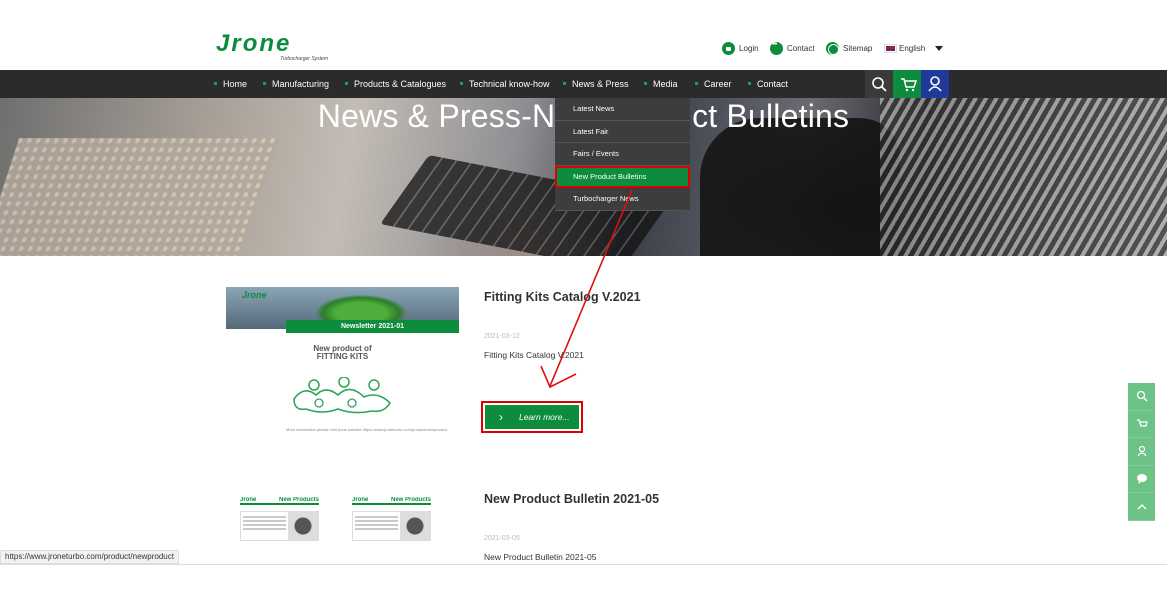 Image resolution: width=1167 pixels, height=600 pixels. I want to click on language-selector: English, so click(914, 48).